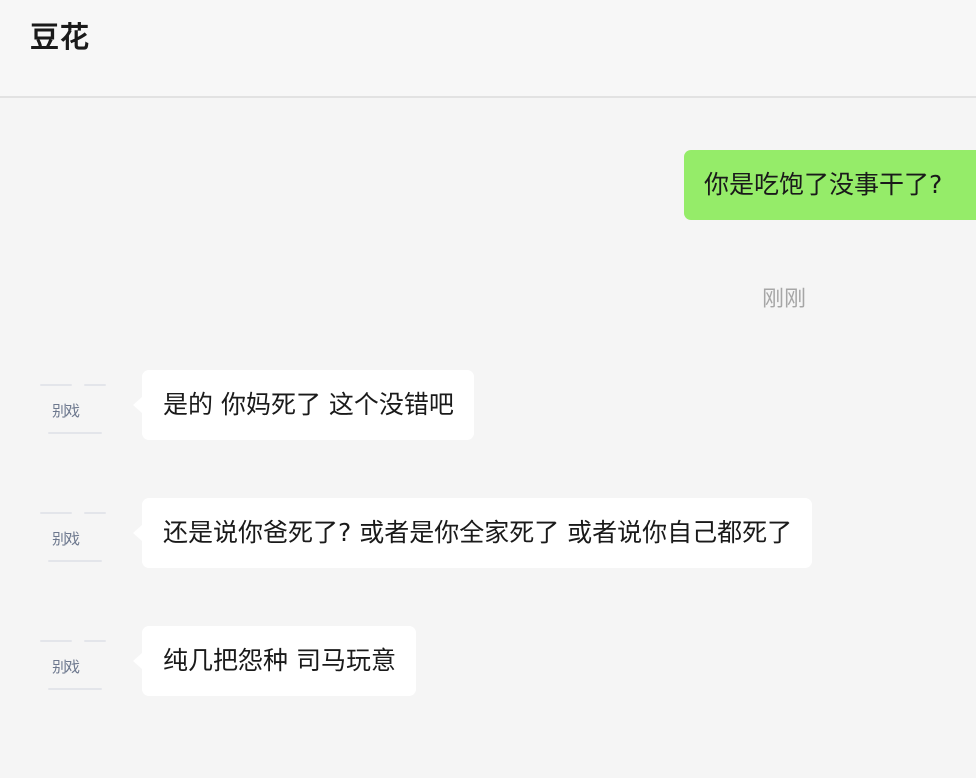  I want to click on incoming-message-bubble: 是的 你妈死了 这个没错吧, so click(303, 405).